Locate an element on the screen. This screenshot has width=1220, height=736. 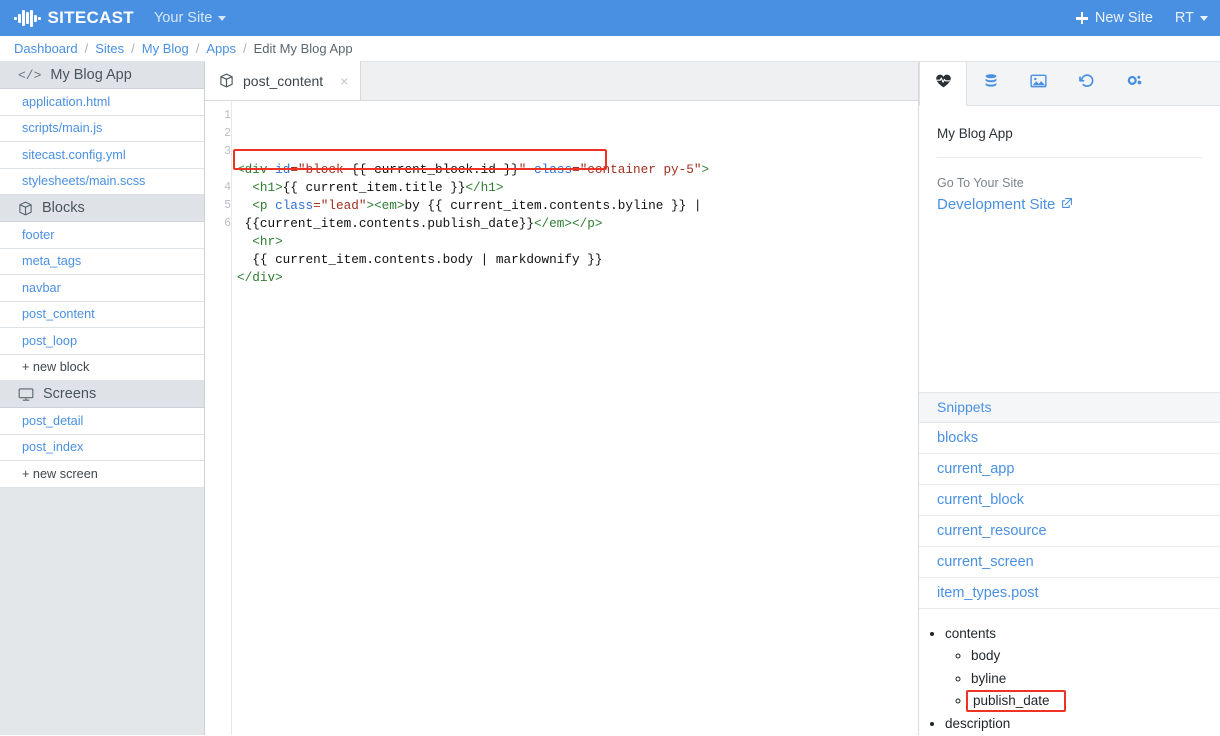
breadcrumb-item-sites: Sites is located at coordinates (109, 48).